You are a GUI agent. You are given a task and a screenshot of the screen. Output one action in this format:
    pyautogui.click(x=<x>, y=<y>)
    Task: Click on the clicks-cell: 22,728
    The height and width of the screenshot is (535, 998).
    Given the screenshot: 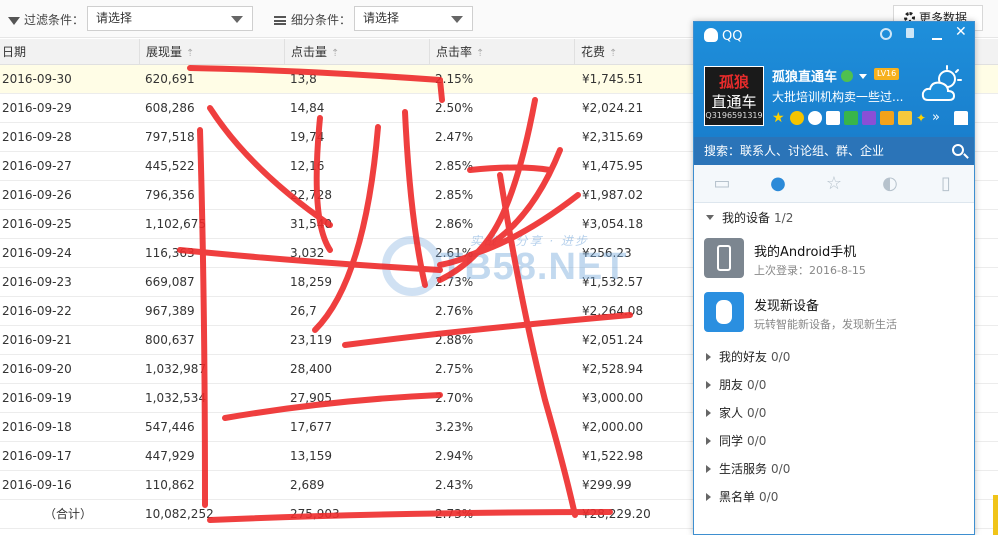 What is the action you would take?
    pyautogui.click(x=311, y=195)
    